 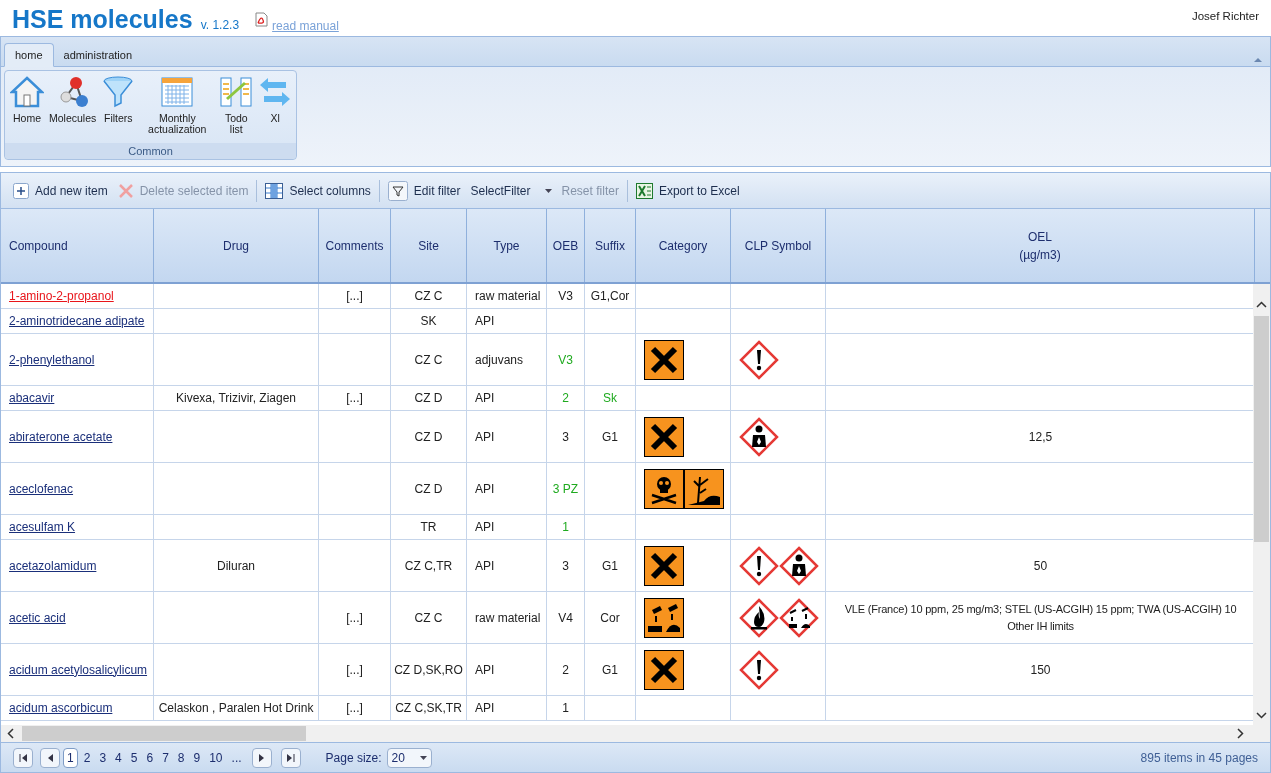 What do you see at coordinates (778, 245) in the screenshot?
I see `column-header: CLP Symbol` at bounding box center [778, 245].